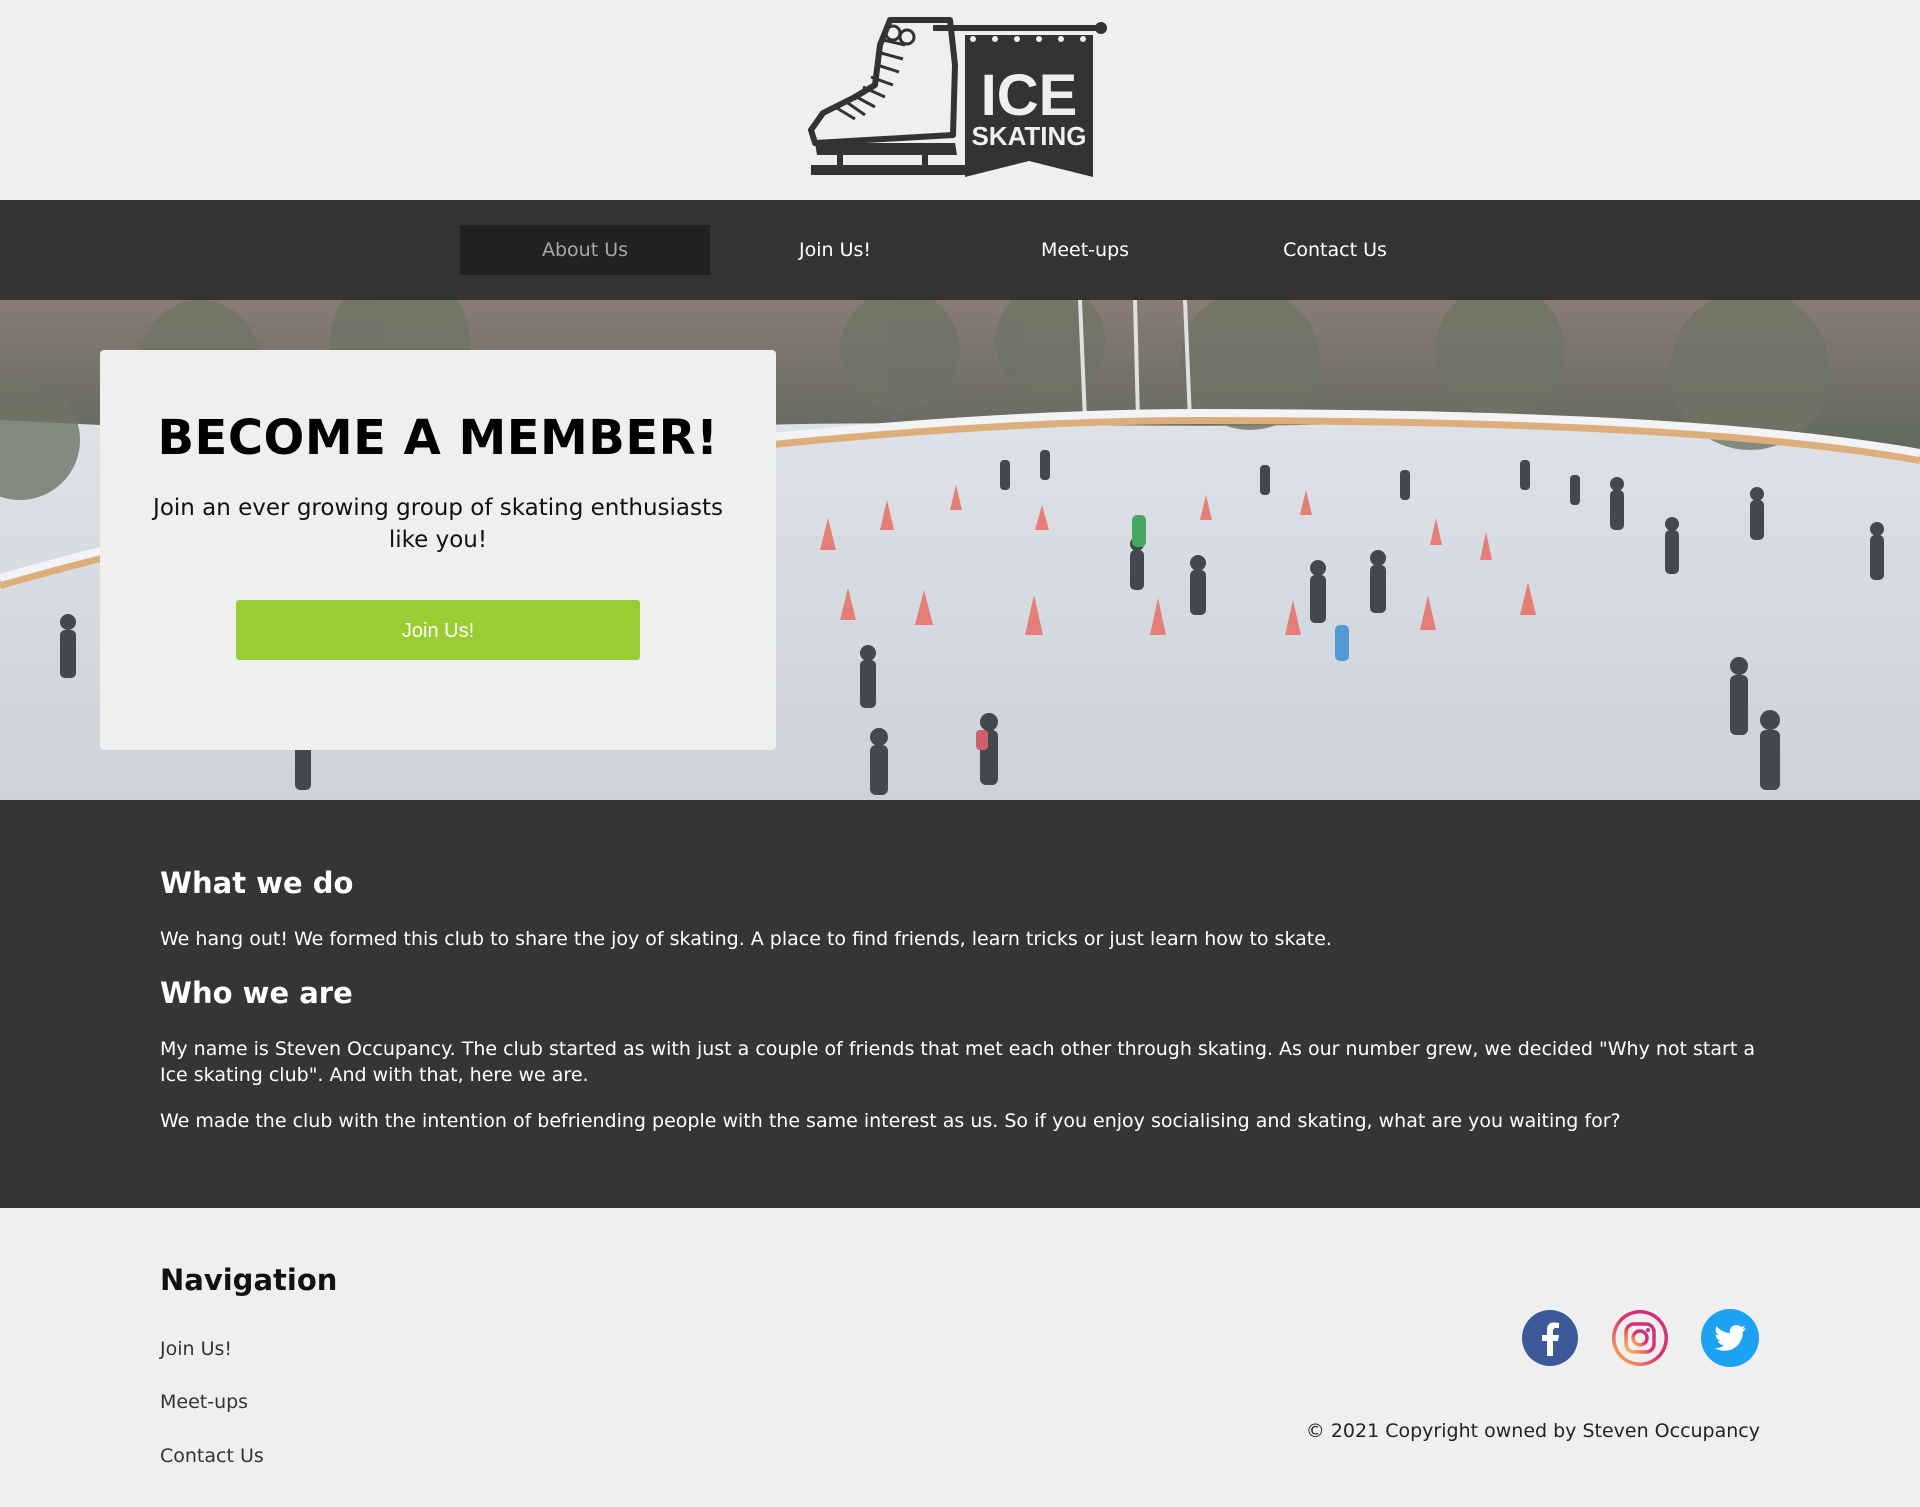 Image resolution: width=1920 pixels, height=1507 pixels. What do you see at coordinates (1335, 250) in the screenshot?
I see `nav-contact-us: Contact Us` at bounding box center [1335, 250].